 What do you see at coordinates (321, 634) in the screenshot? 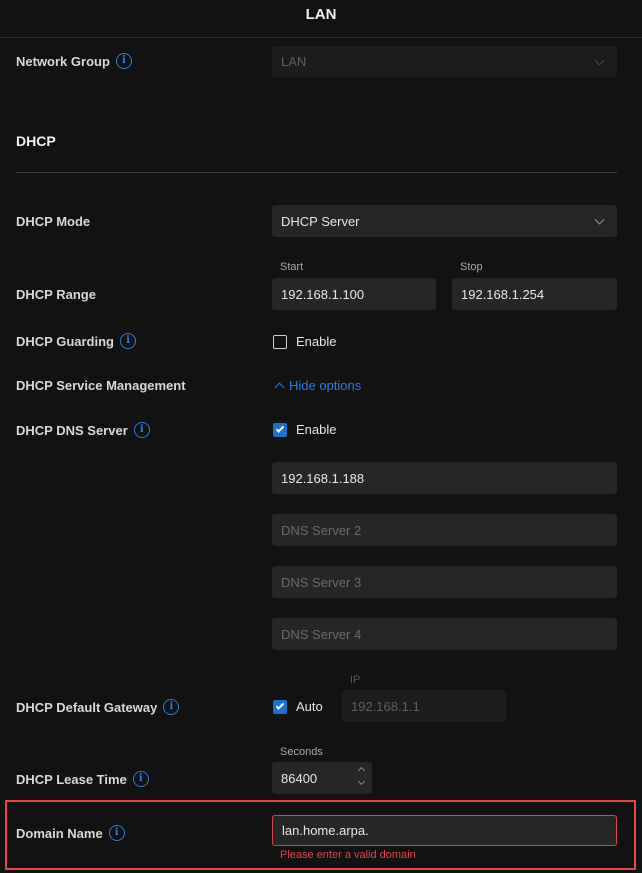
I see `dns-server-4-placeholder: DNS Server 4` at bounding box center [321, 634].